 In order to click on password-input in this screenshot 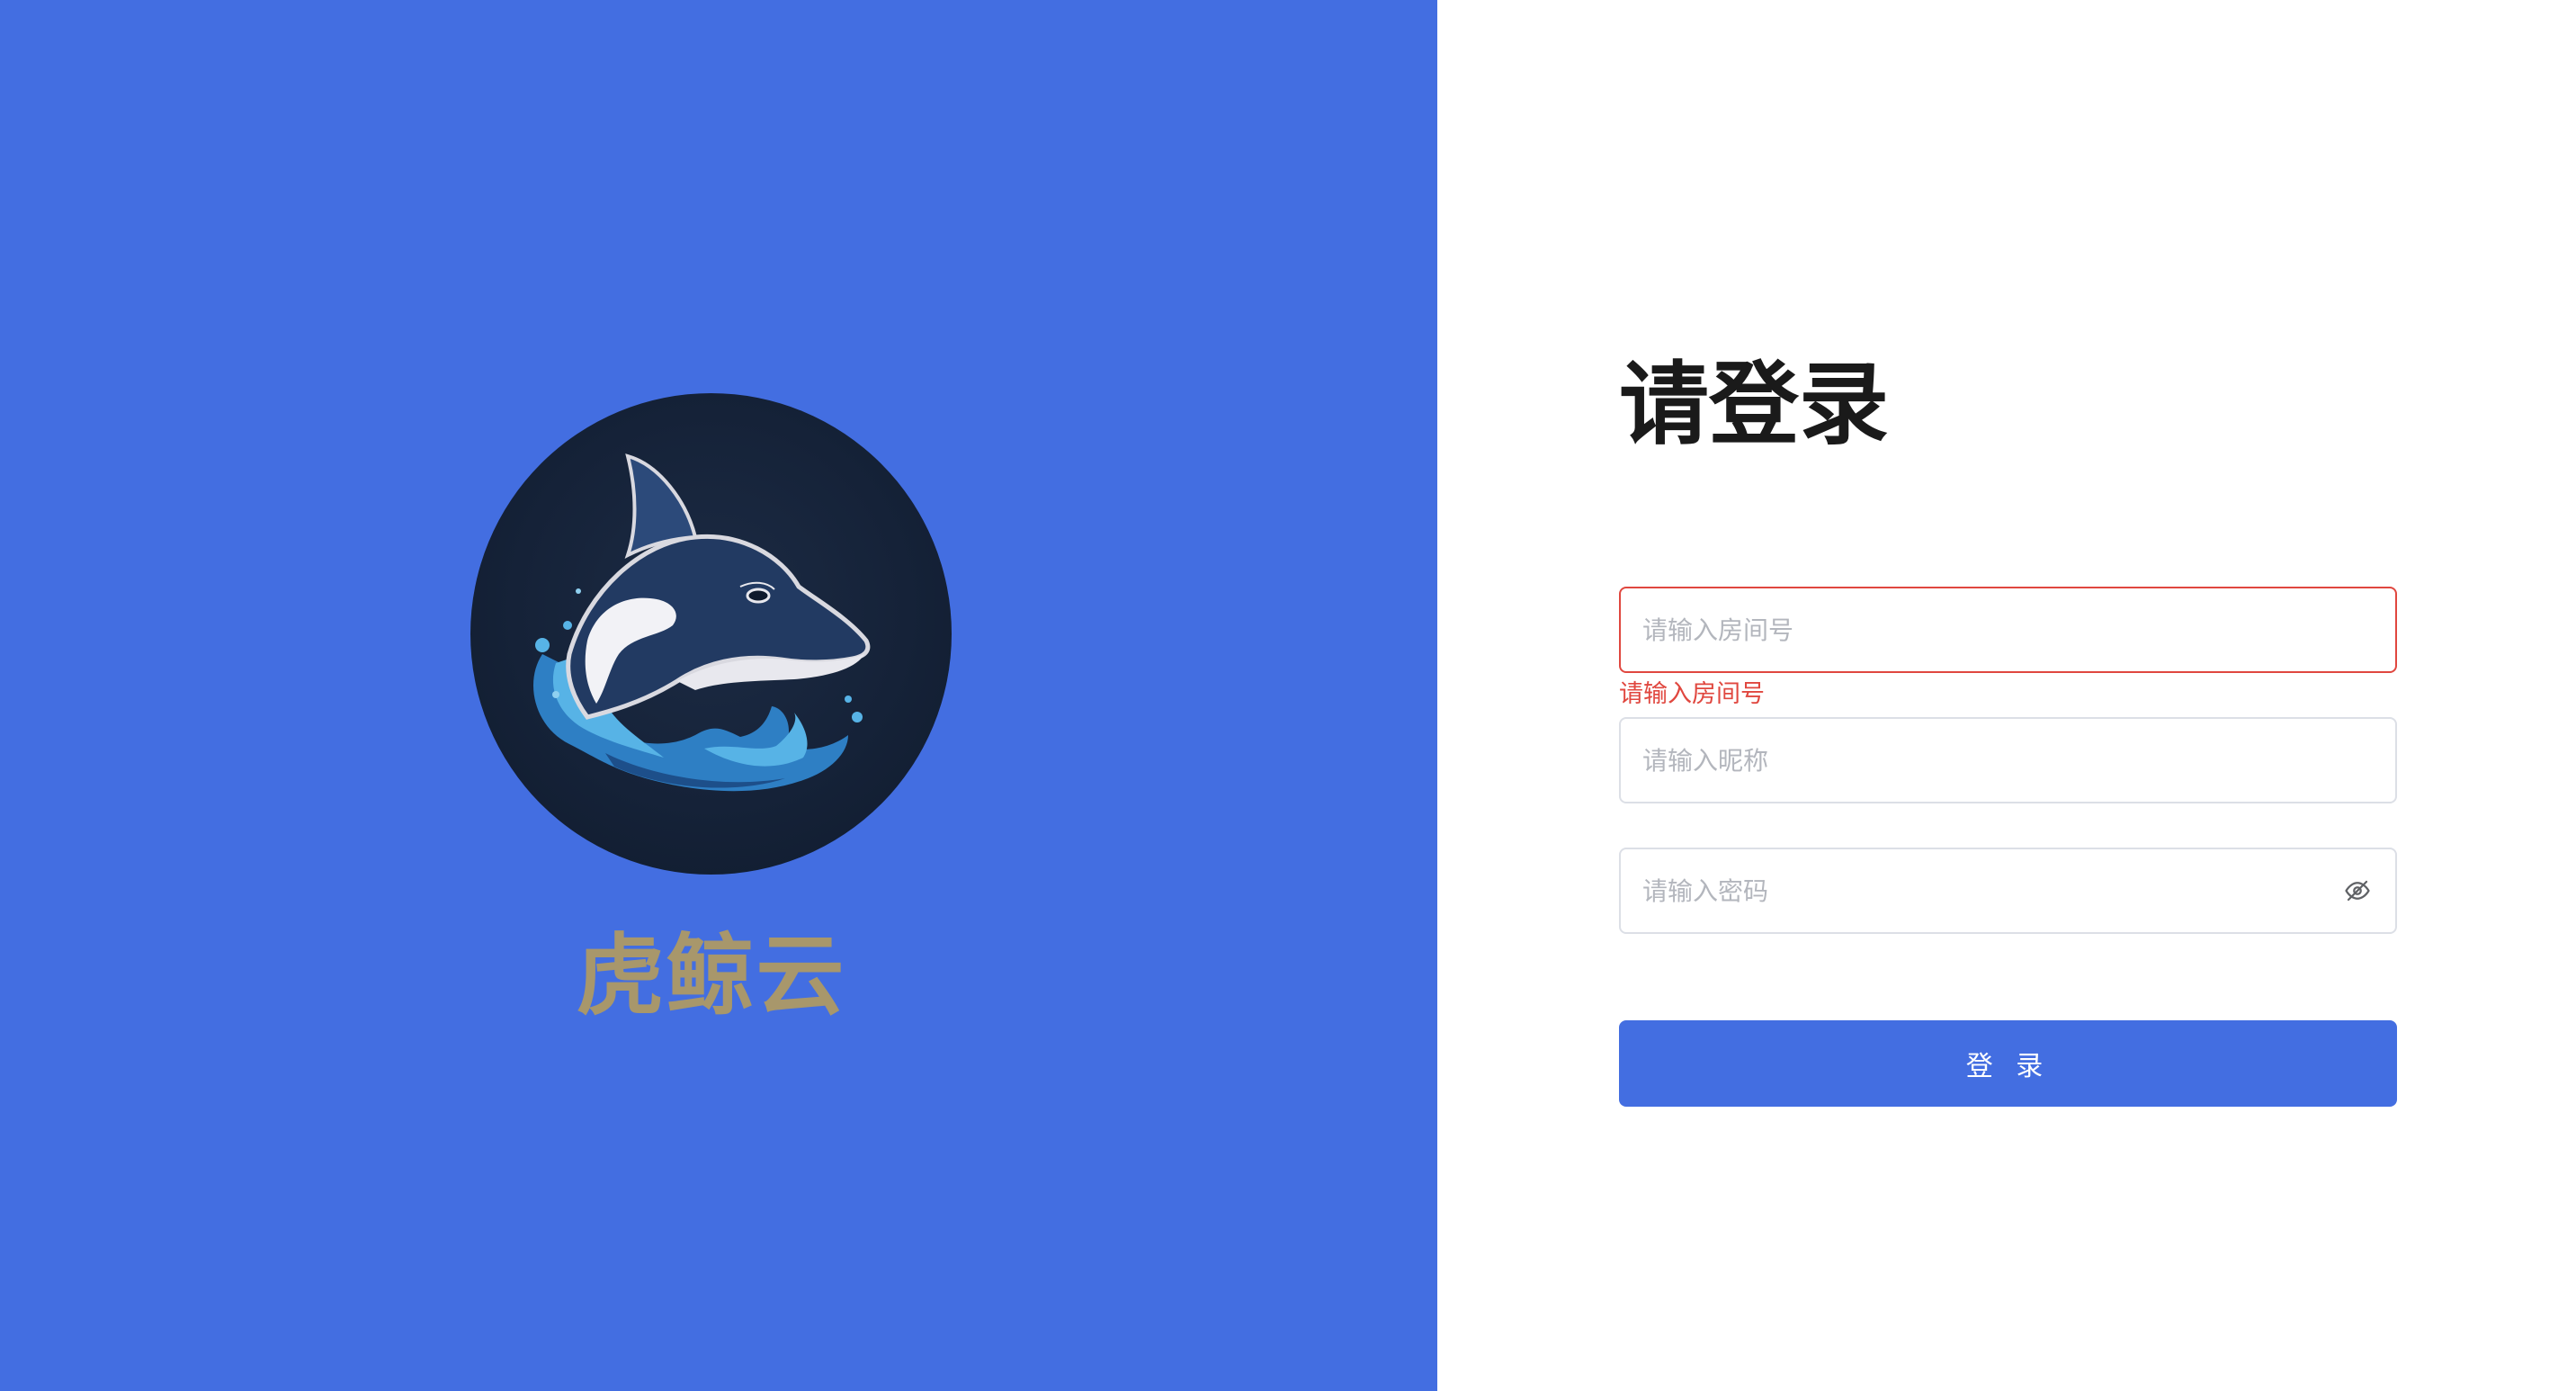, I will do `click(1980, 891)`.